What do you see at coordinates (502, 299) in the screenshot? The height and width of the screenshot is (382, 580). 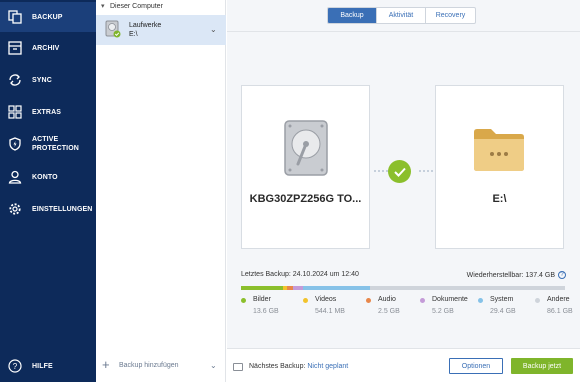 I see `legend-name: System` at bounding box center [502, 299].